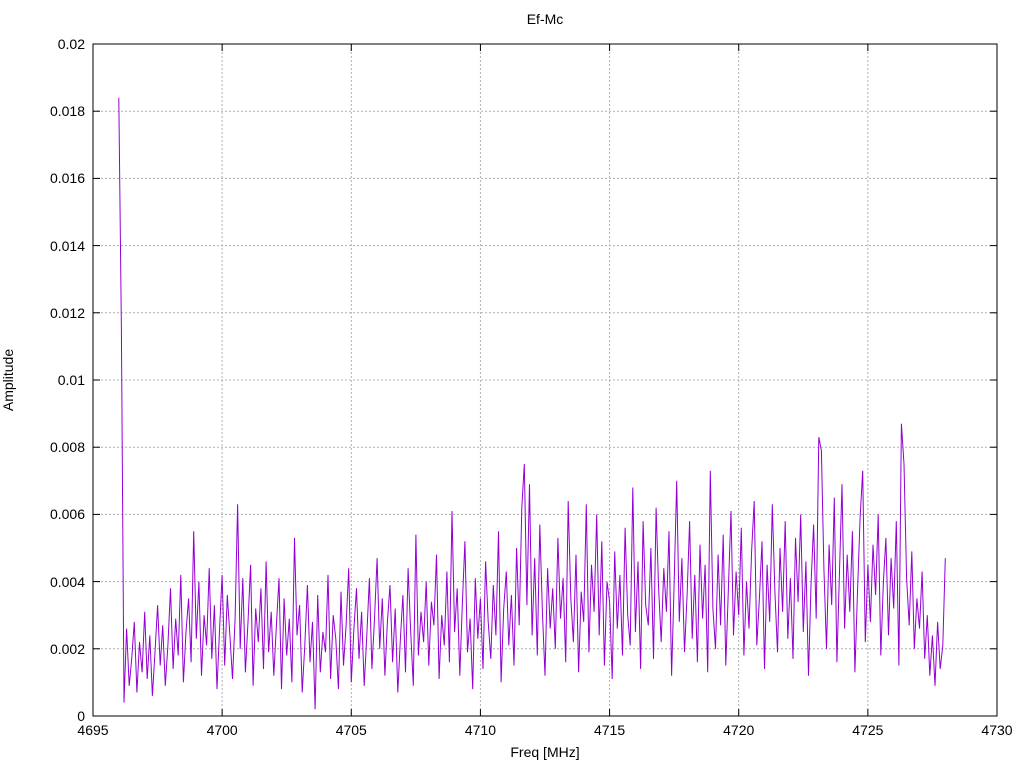 The height and width of the screenshot is (768, 1024). What do you see at coordinates (351, 730) in the screenshot?
I see `x-tick-label: 4705` at bounding box center [351, 730].